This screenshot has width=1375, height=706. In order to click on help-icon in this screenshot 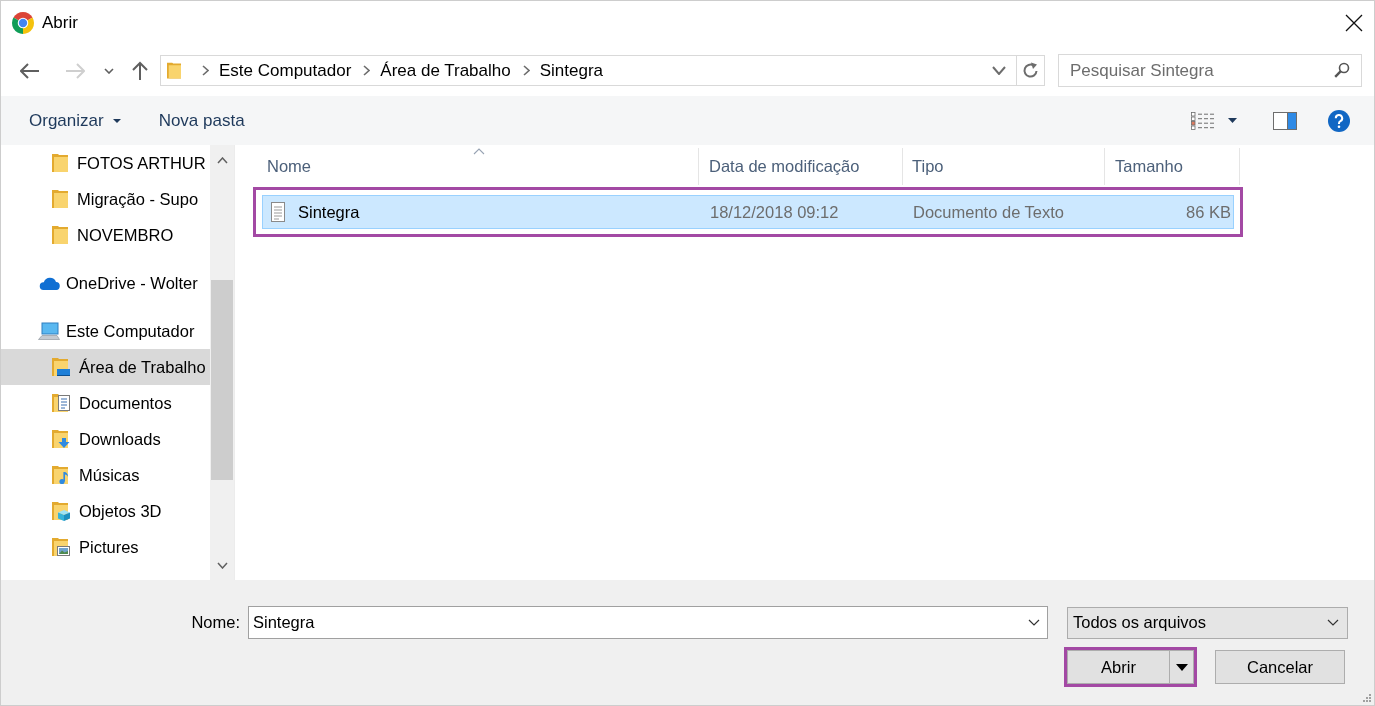, I will do `click(1339, 120)`.